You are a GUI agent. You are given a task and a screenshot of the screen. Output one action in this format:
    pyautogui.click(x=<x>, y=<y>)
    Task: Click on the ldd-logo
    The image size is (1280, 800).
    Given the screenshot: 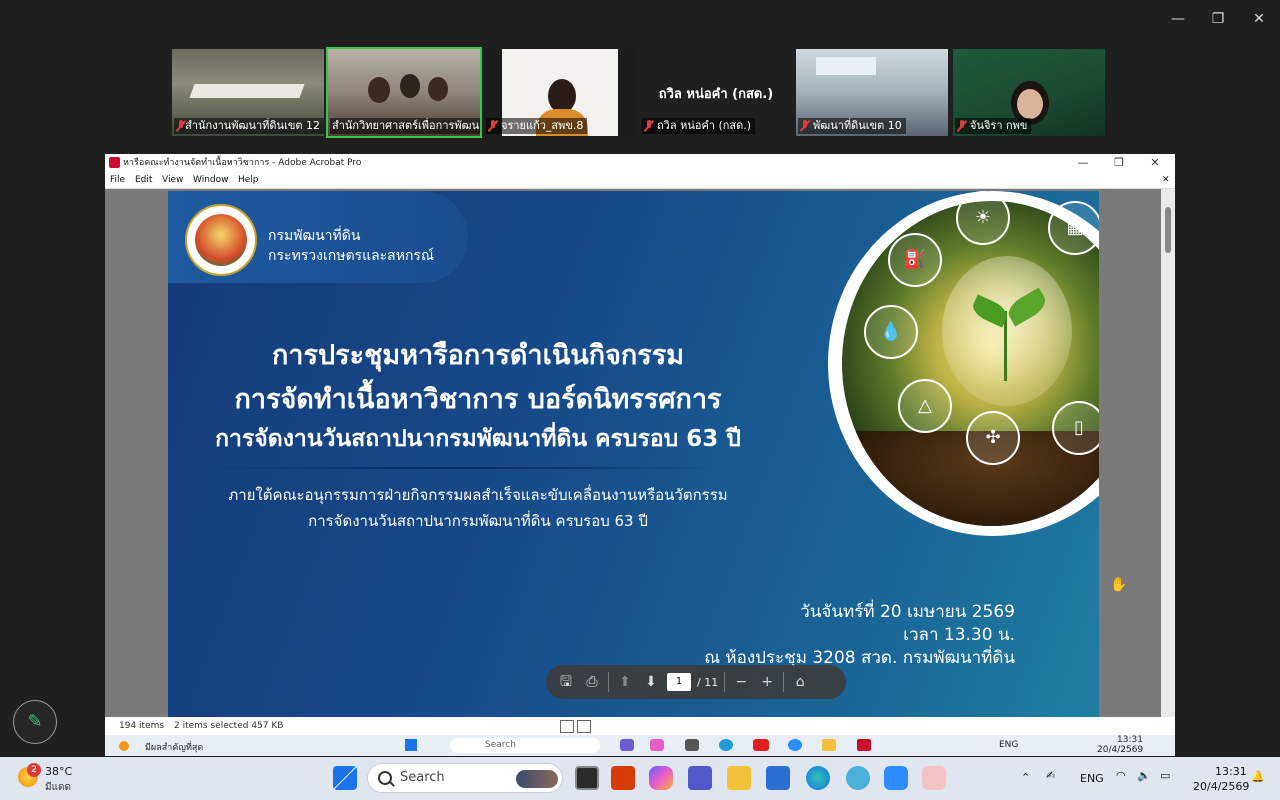 What is the action you would take?
    pyautogui.click(x=221, y=240)
    